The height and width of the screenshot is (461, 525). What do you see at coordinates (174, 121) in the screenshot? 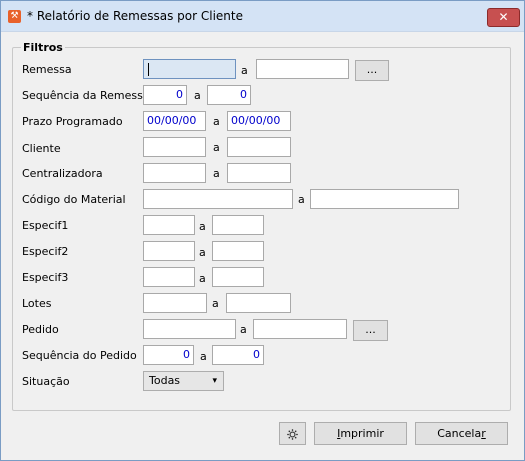
I see `prazo-programado-from-input: 00/00/00` at bounding box center [174, 121].